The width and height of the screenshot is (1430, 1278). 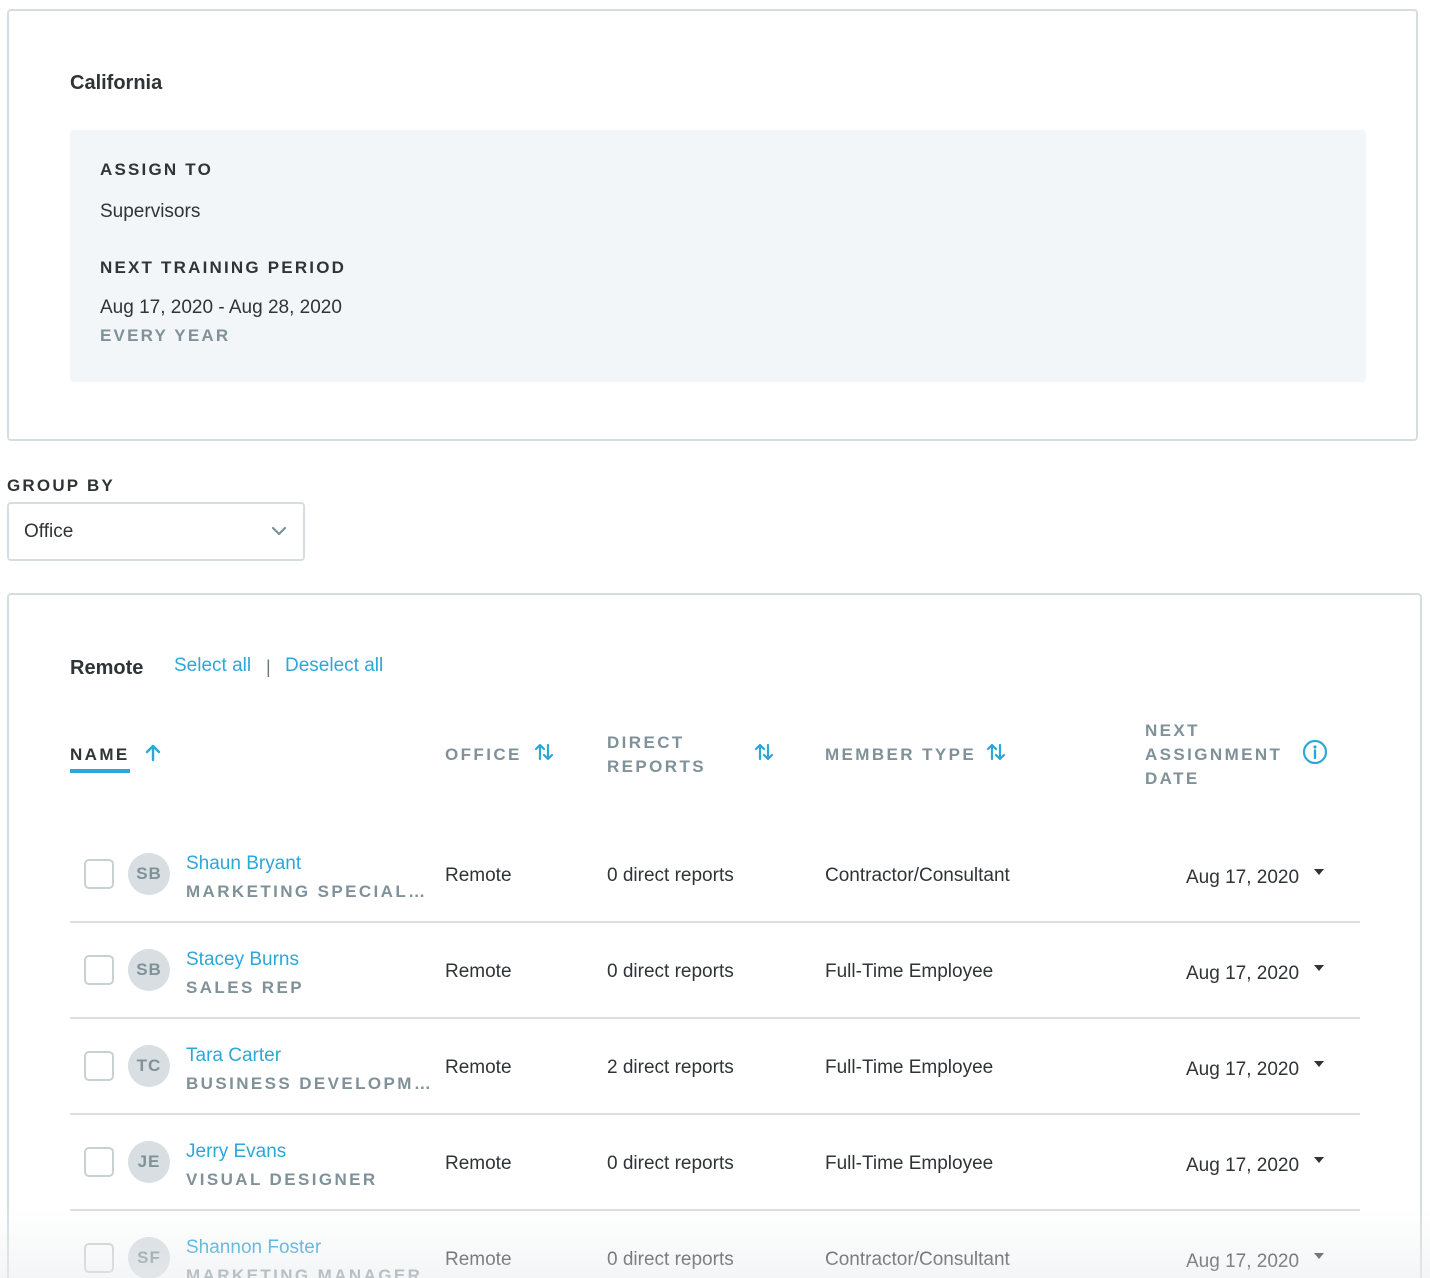 What do you see at coordinates (150, 211) in the screenshot?
I see `assign-to-value: Supervisors` at bounding box center [150, 211].